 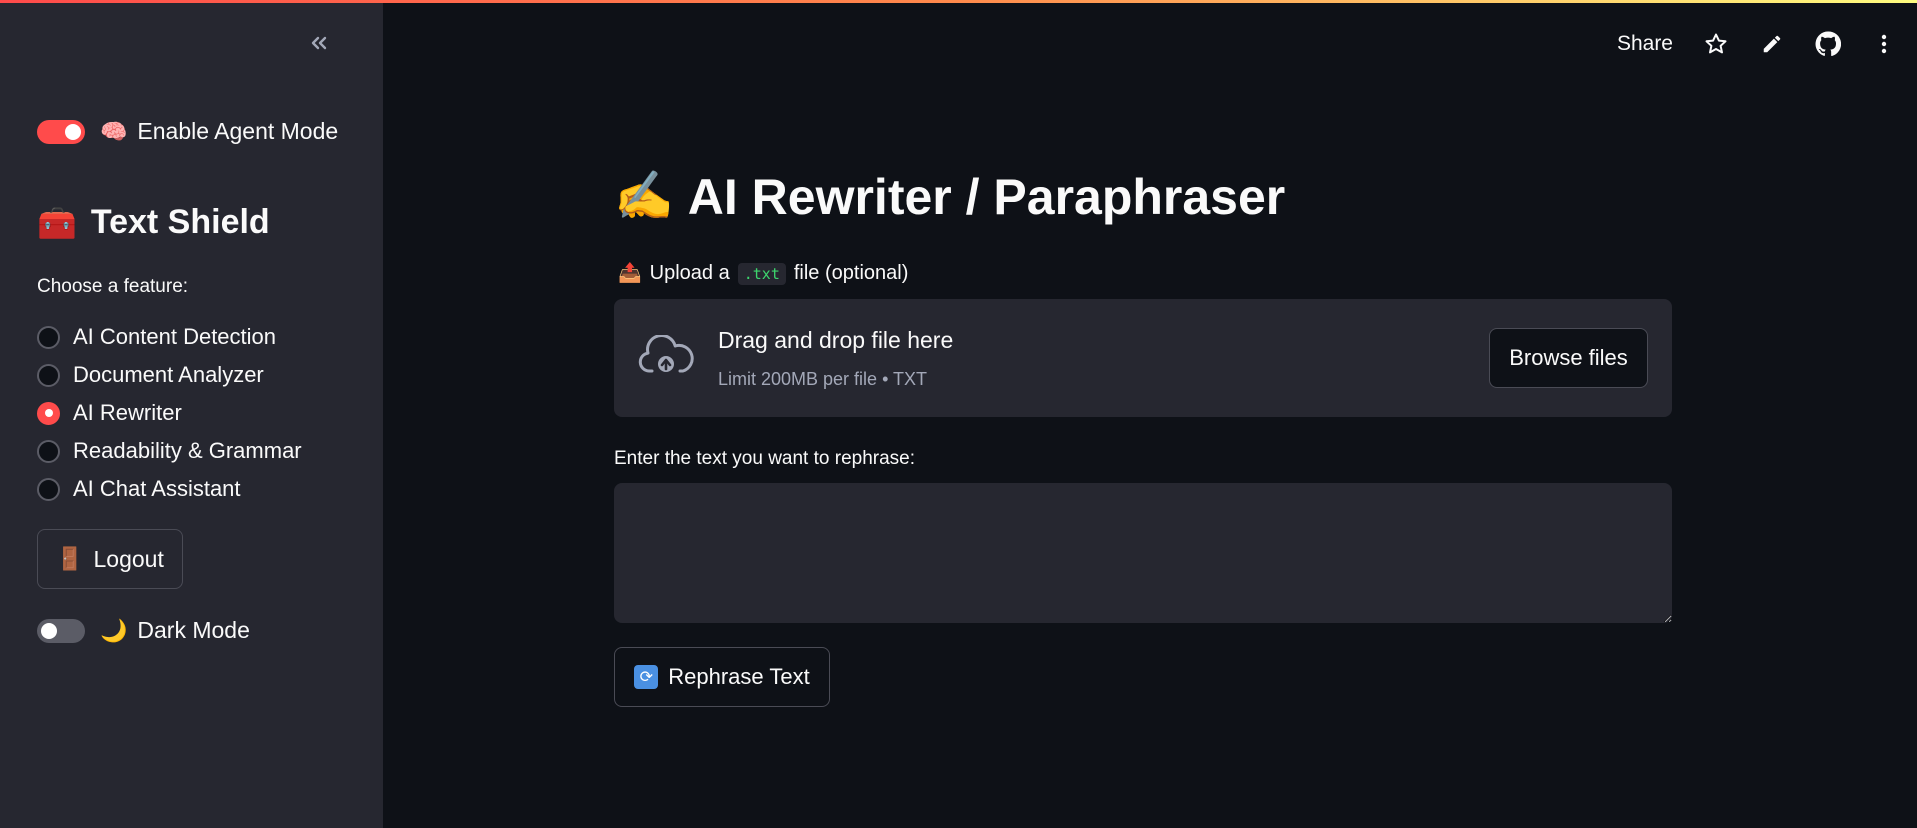 What do you see at coordinates (851, 273) in the screenshot?
I see `upload-label-suffix: file (optional)` at bounding box center [851, 273].